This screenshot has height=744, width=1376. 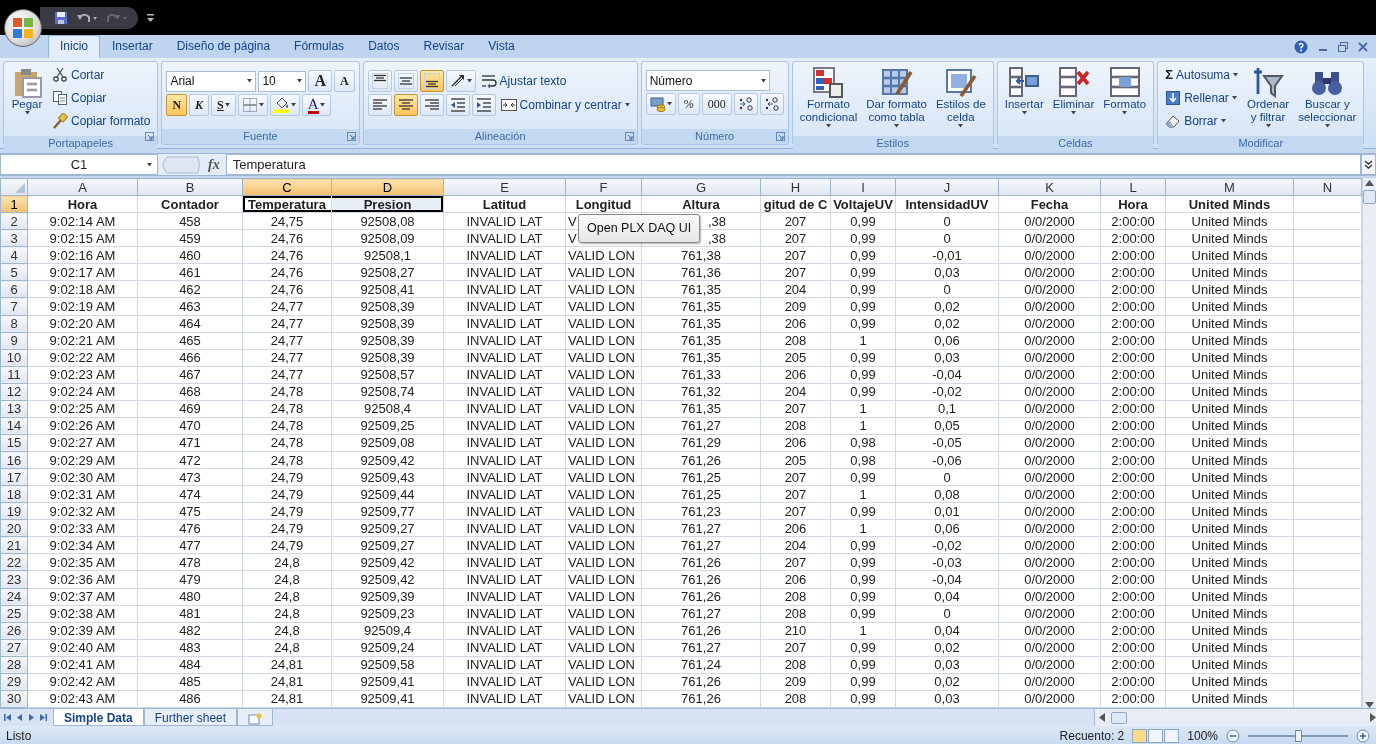 What do you see at coordinates (1125, 99) in the screenshot?
I see `ribbon-button: Formato` at bounding box center [1125, 99].